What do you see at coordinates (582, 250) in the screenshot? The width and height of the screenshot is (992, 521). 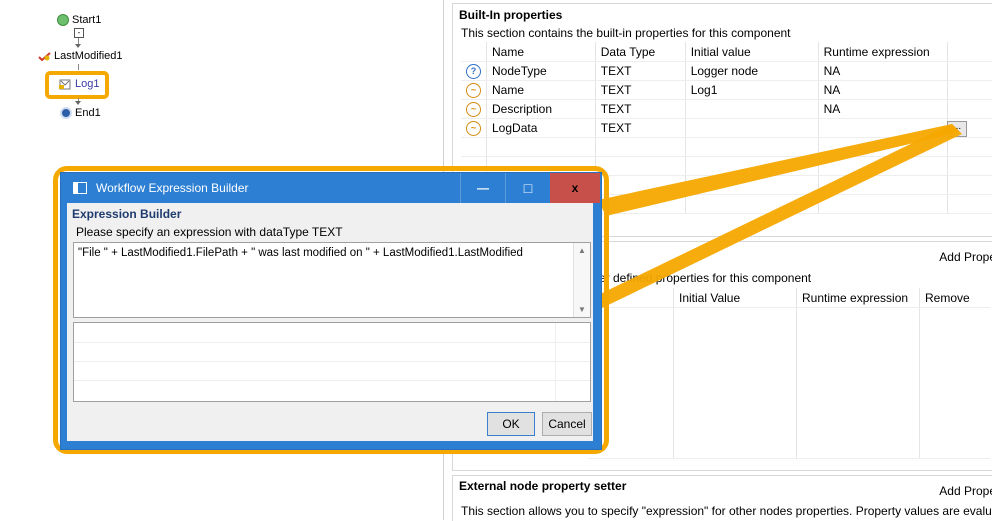 I see `scroll-up-icon: ▲` at bounding box center [582, 250].